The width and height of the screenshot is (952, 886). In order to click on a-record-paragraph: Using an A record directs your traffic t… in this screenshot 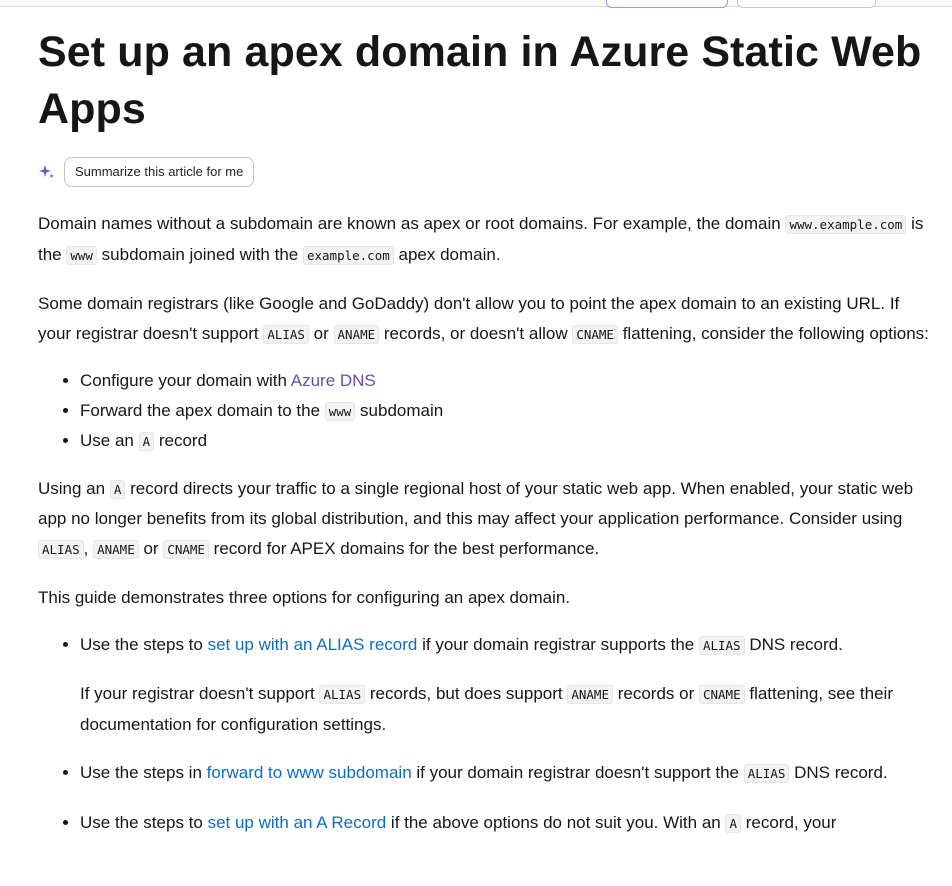, I will do `click(485, 519)`.